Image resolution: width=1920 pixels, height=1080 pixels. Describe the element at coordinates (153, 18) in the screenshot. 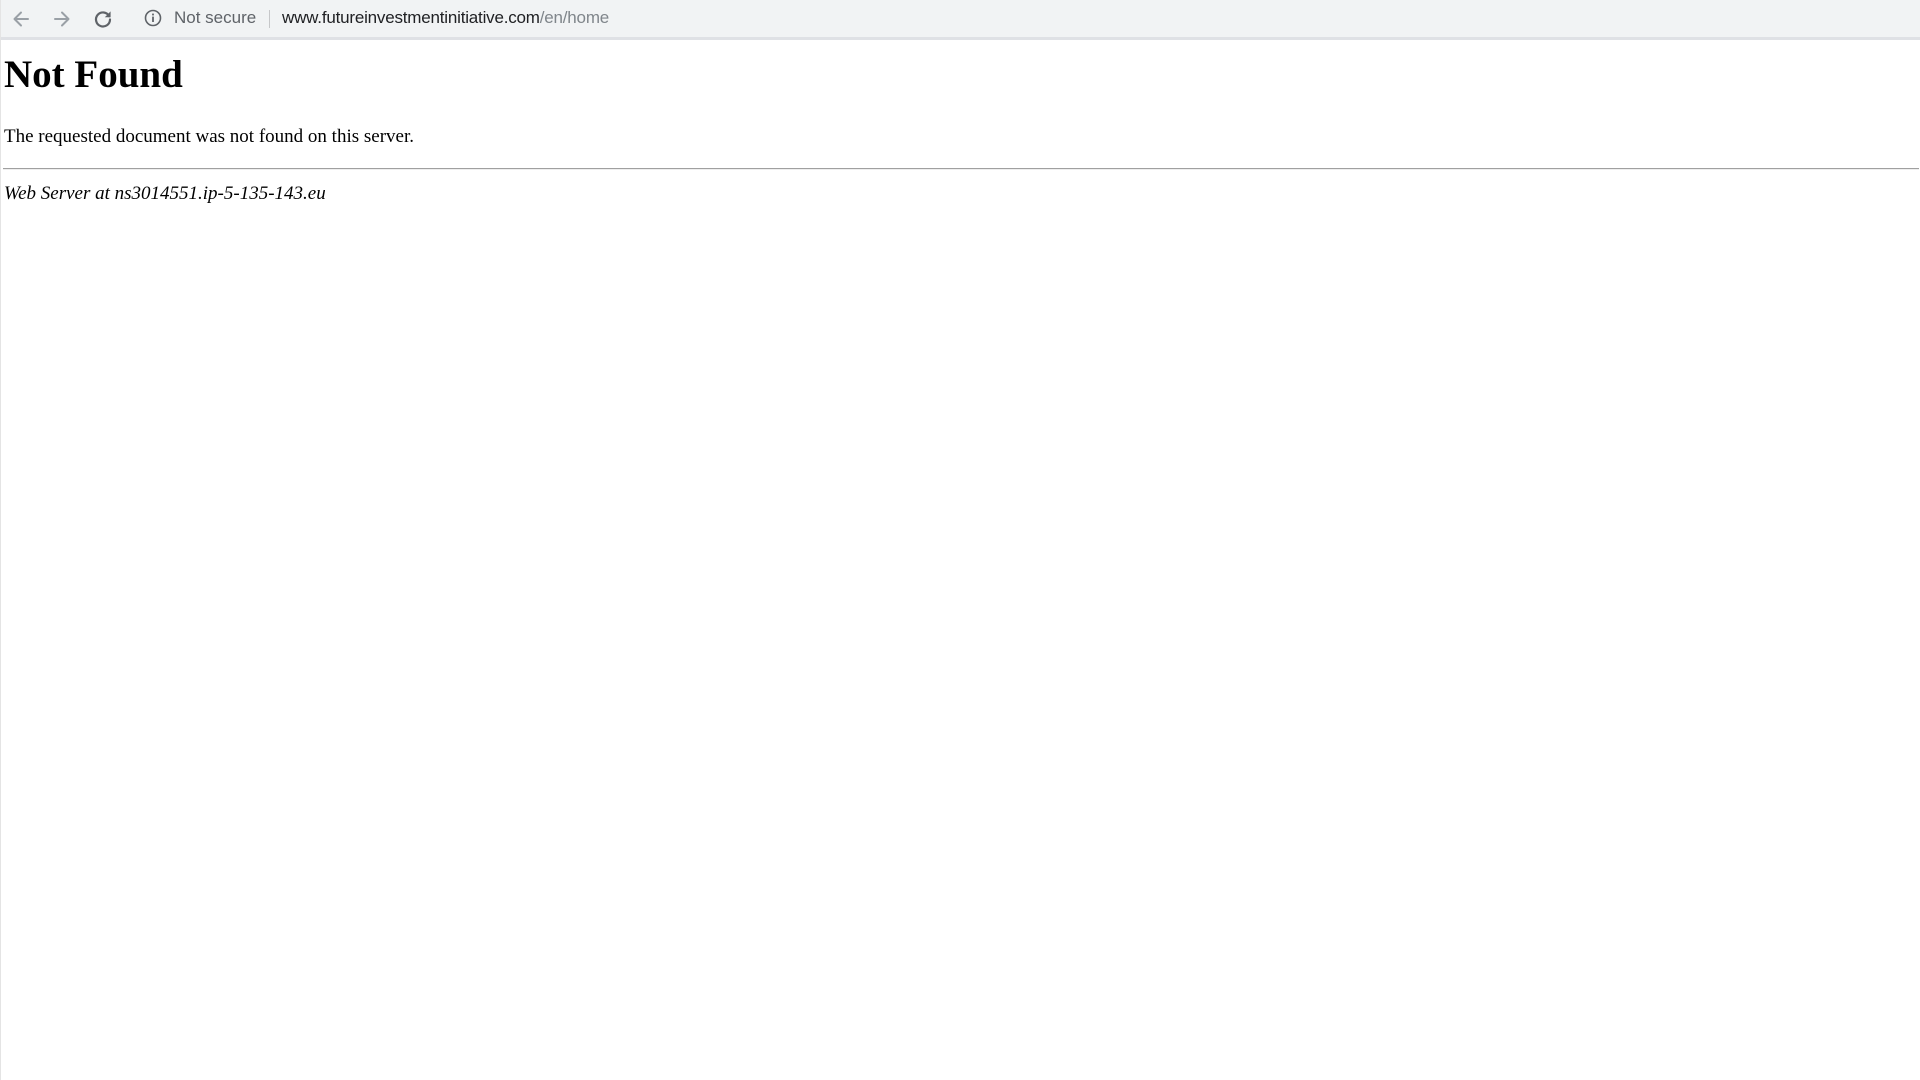

I see `info-icon` at that location.